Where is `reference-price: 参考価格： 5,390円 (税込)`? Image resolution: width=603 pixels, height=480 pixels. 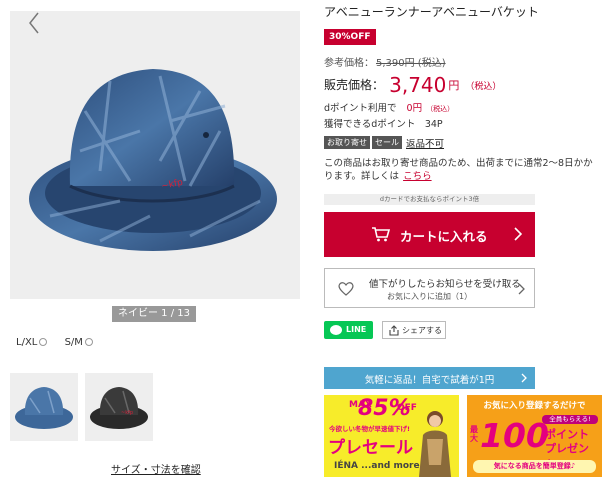
reference-price: 参考価格： 5,390円 (税込) is located at coordinates (385, 61).